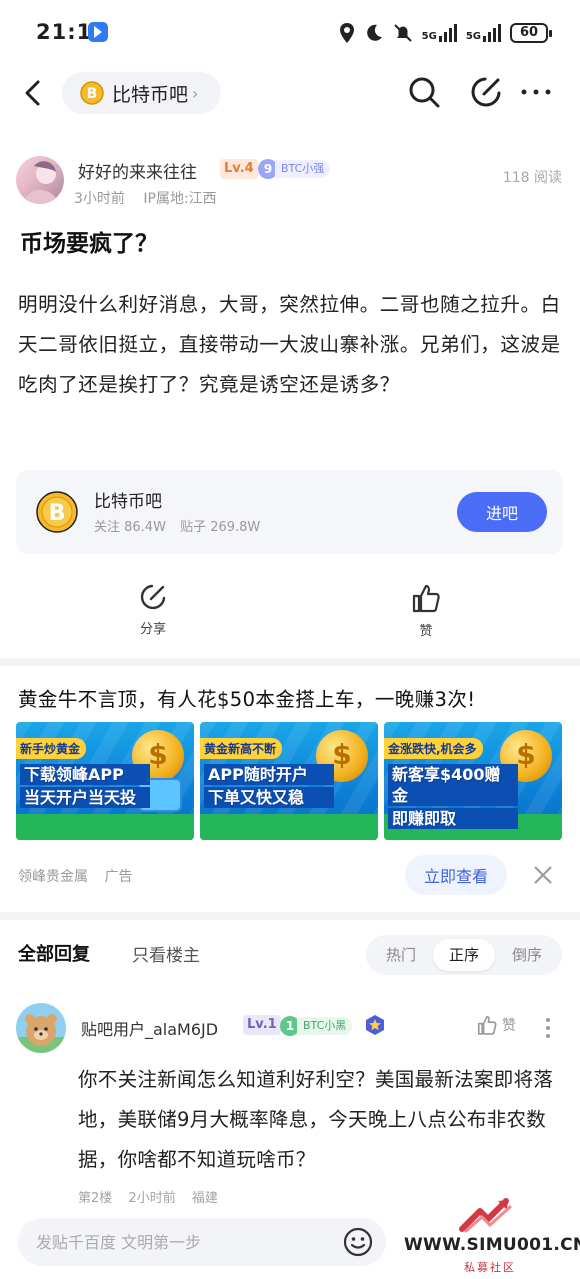 Image resolution: width=580 pixels, height=1279 pixels. Describe the element at coordinates (439, 33) in the screenshot. I see `signal-icon: 5G` at that location.